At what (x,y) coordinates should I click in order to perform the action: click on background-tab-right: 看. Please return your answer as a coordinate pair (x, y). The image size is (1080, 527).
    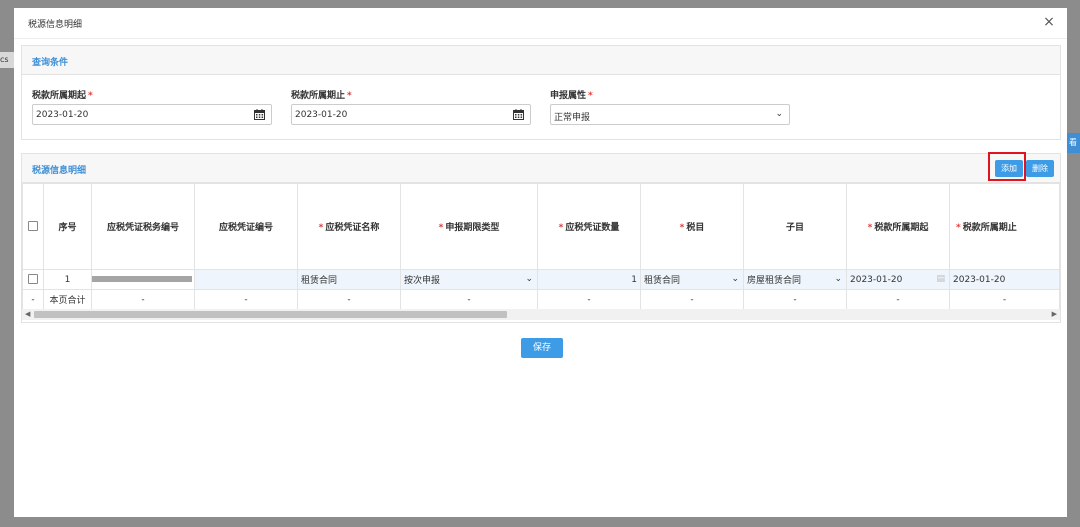
    Looking at the image, I should click on (1073, 143).